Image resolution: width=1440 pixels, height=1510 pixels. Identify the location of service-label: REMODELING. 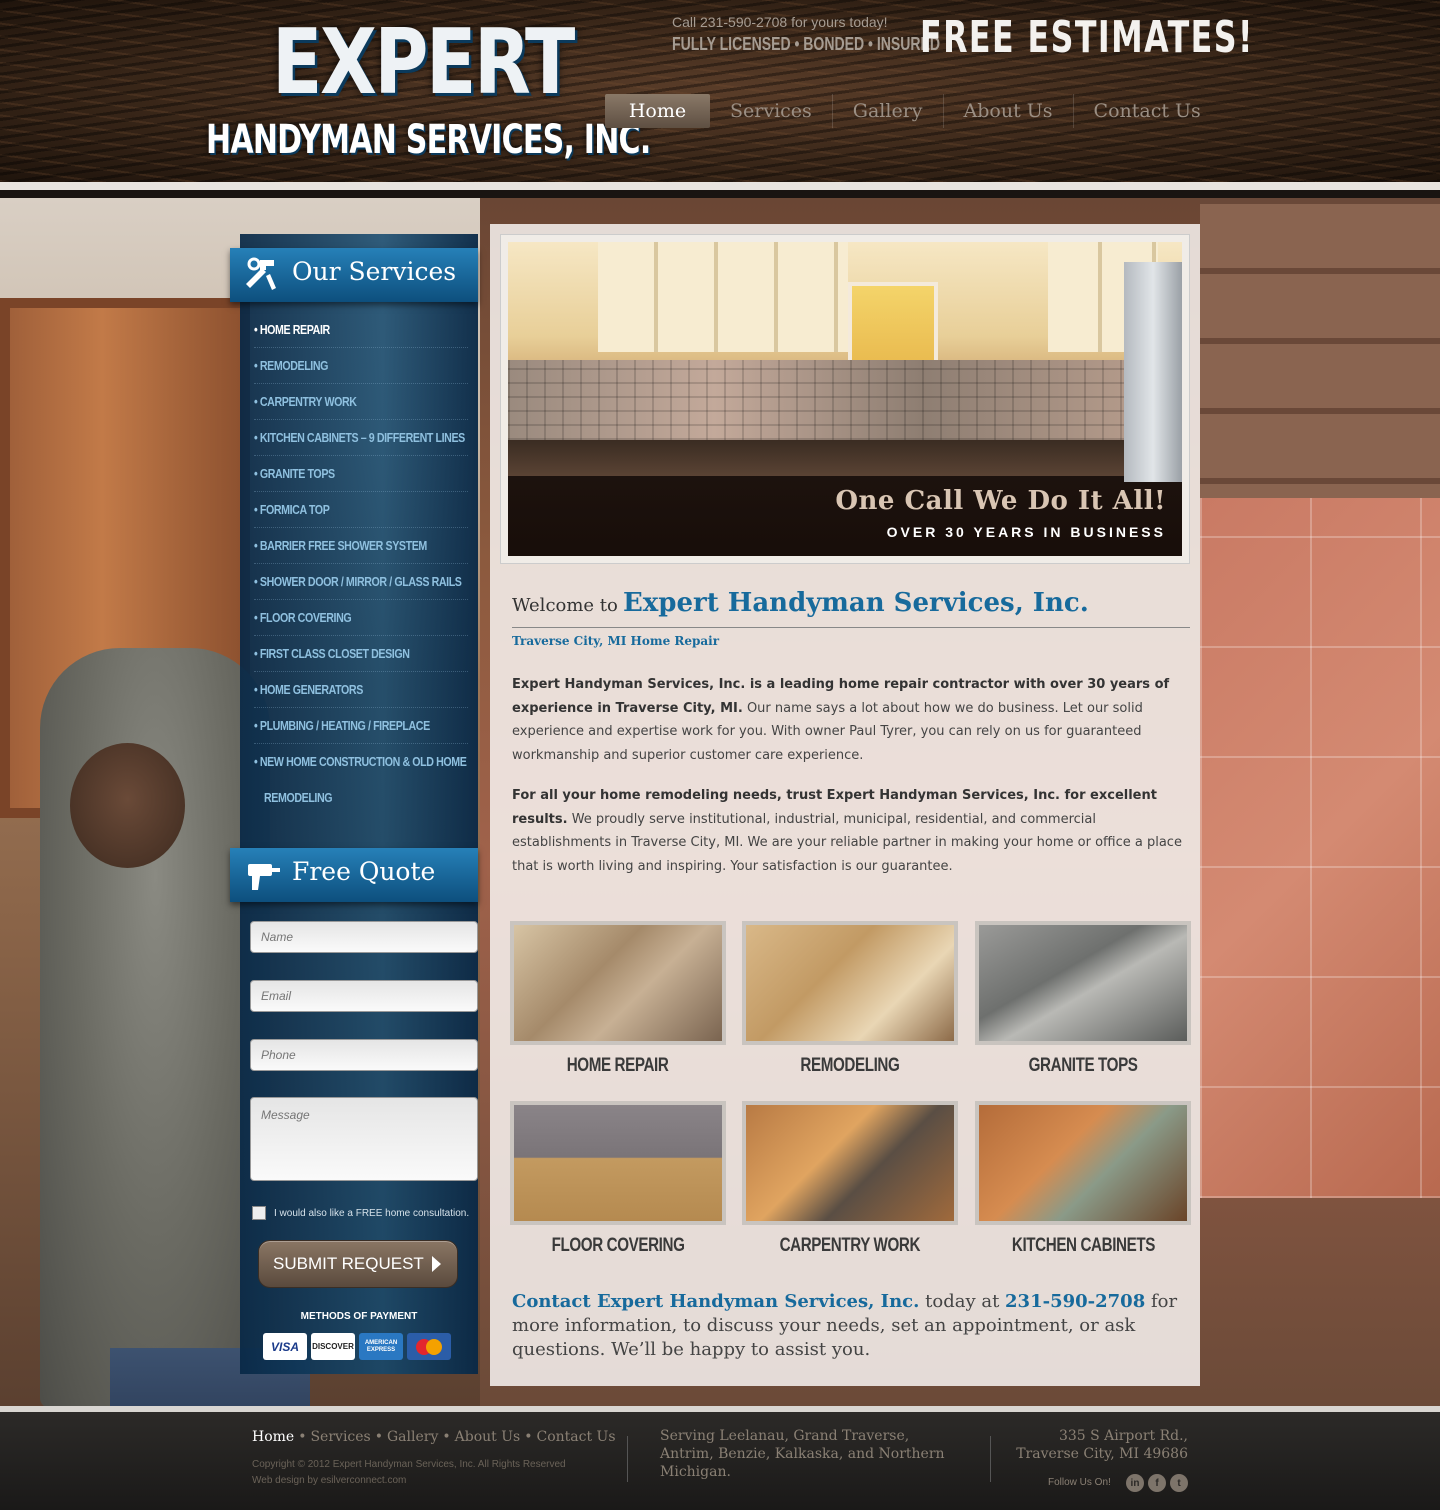
(298, 797).